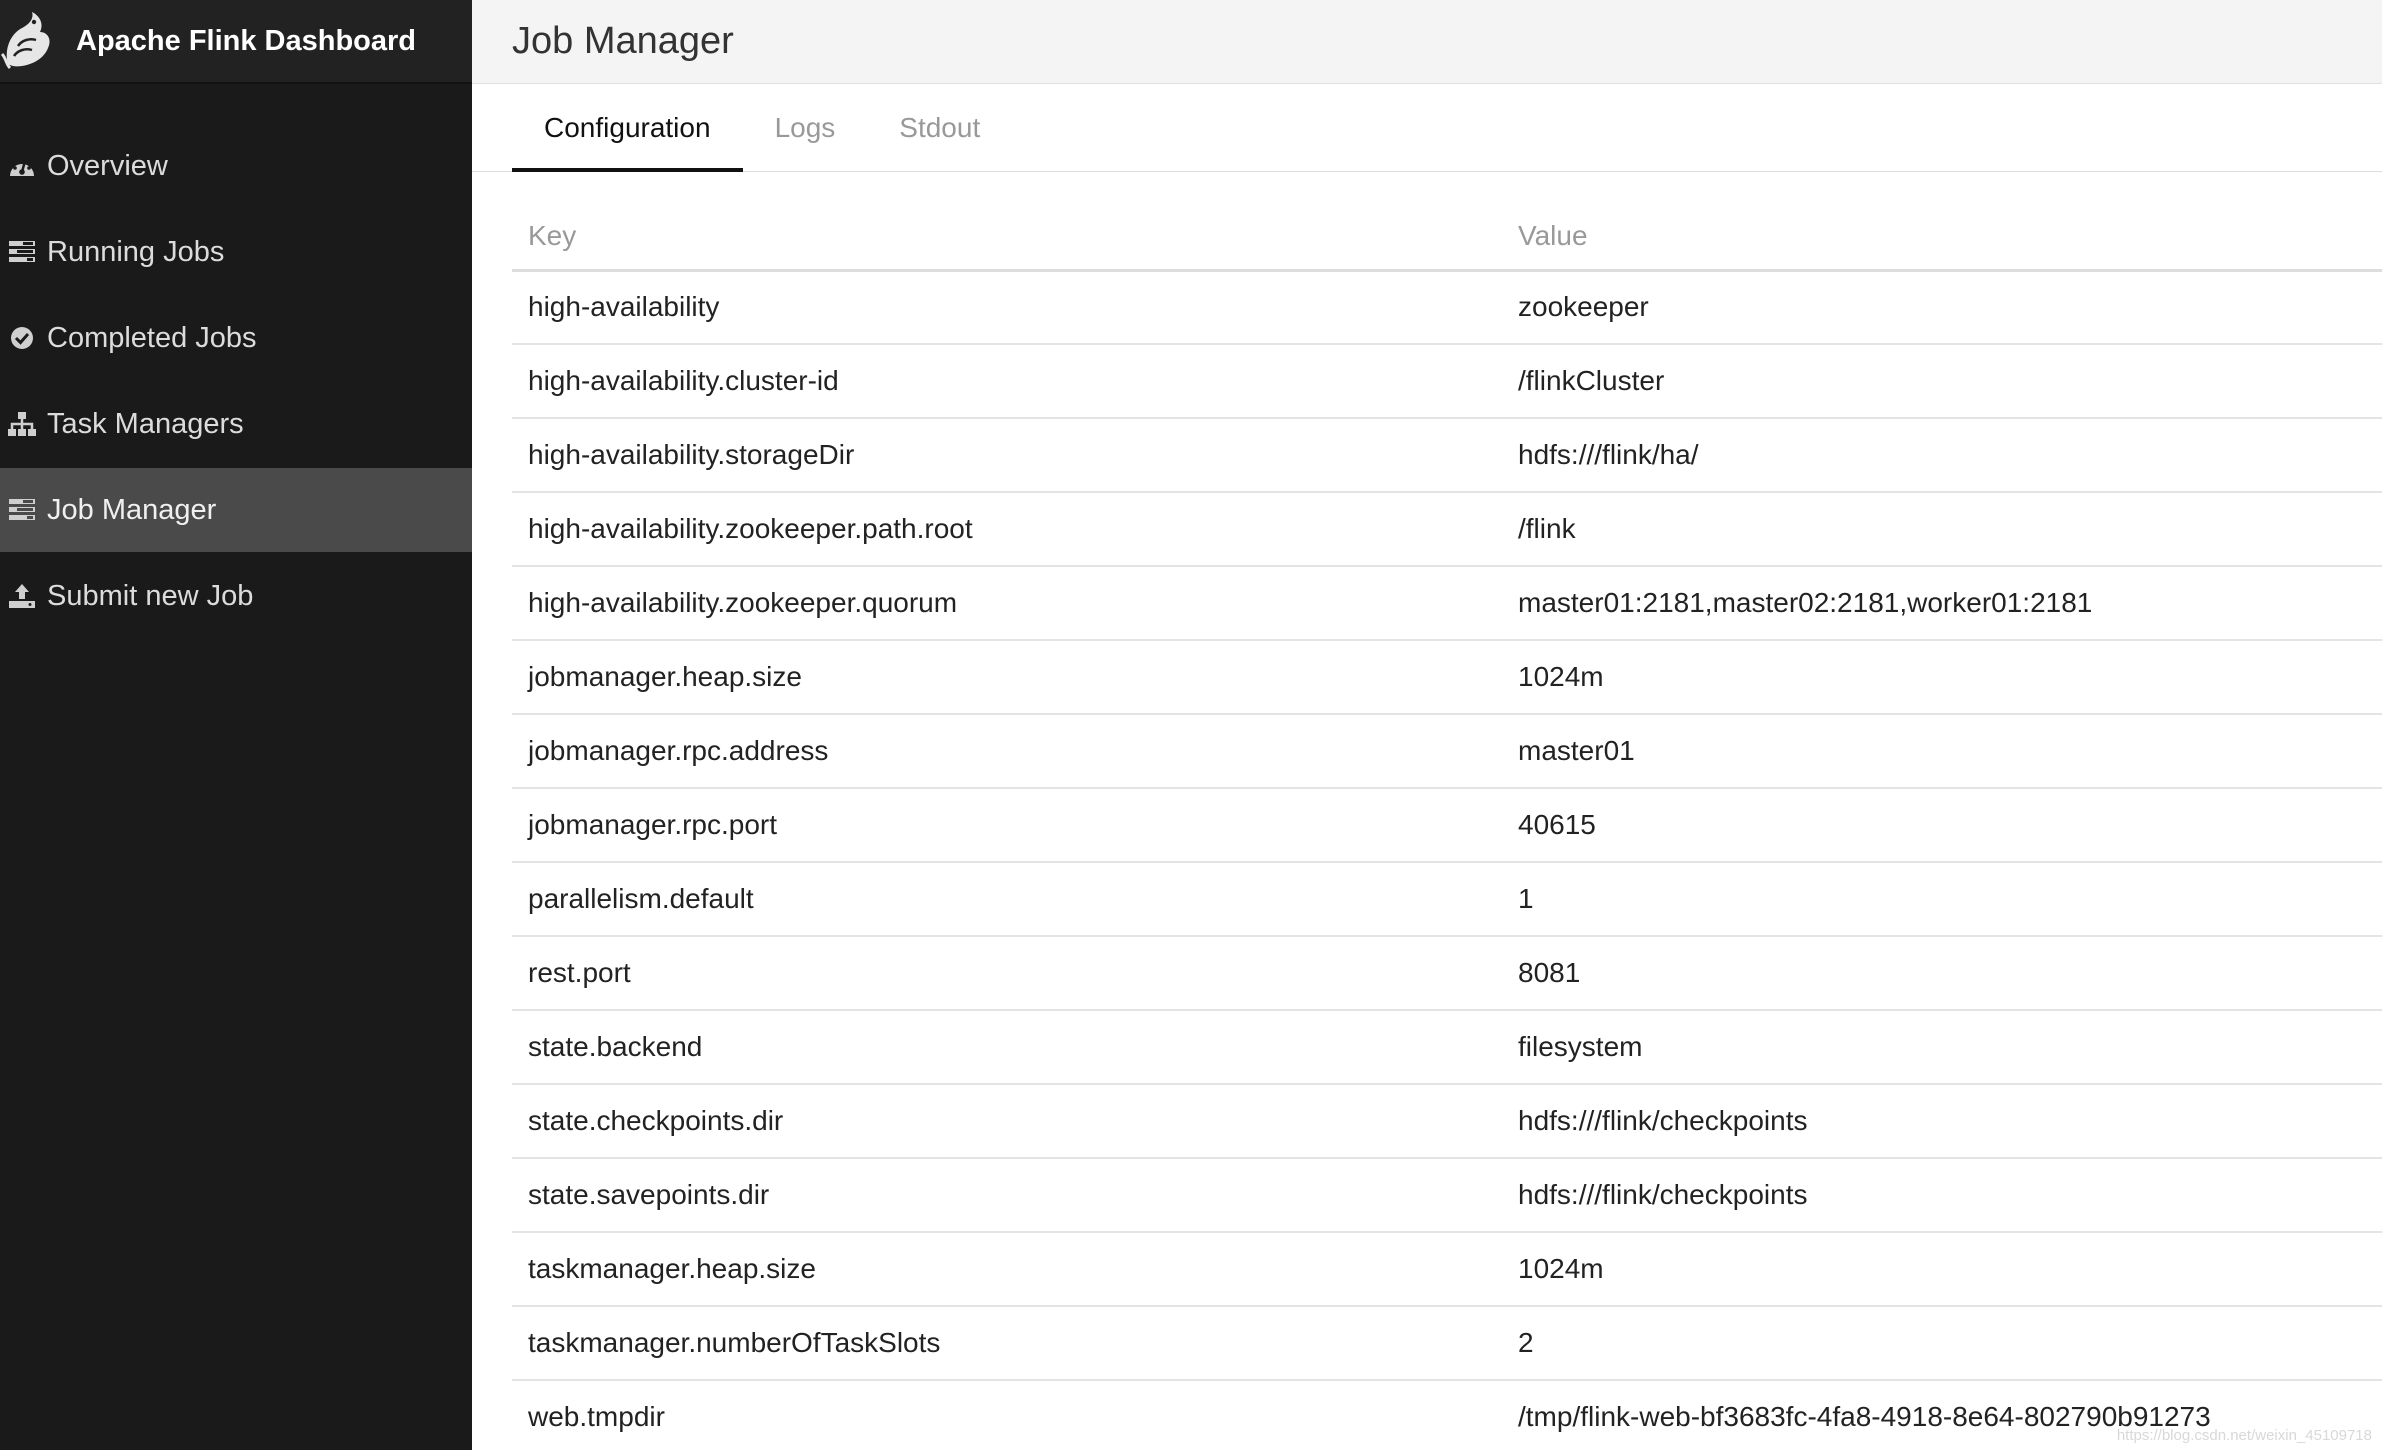  What do you see at coordinates (236, 510) in the screenshot?
I see `sidebar-item-job-manager: Job Manager` at bounding box center [236, 510].